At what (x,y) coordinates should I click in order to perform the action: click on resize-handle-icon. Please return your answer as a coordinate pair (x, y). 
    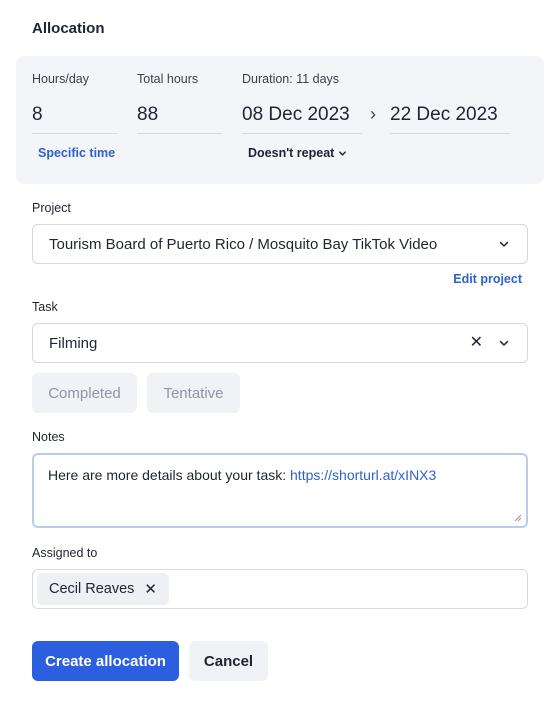
    Looking at the image, I should click on (518, 518).